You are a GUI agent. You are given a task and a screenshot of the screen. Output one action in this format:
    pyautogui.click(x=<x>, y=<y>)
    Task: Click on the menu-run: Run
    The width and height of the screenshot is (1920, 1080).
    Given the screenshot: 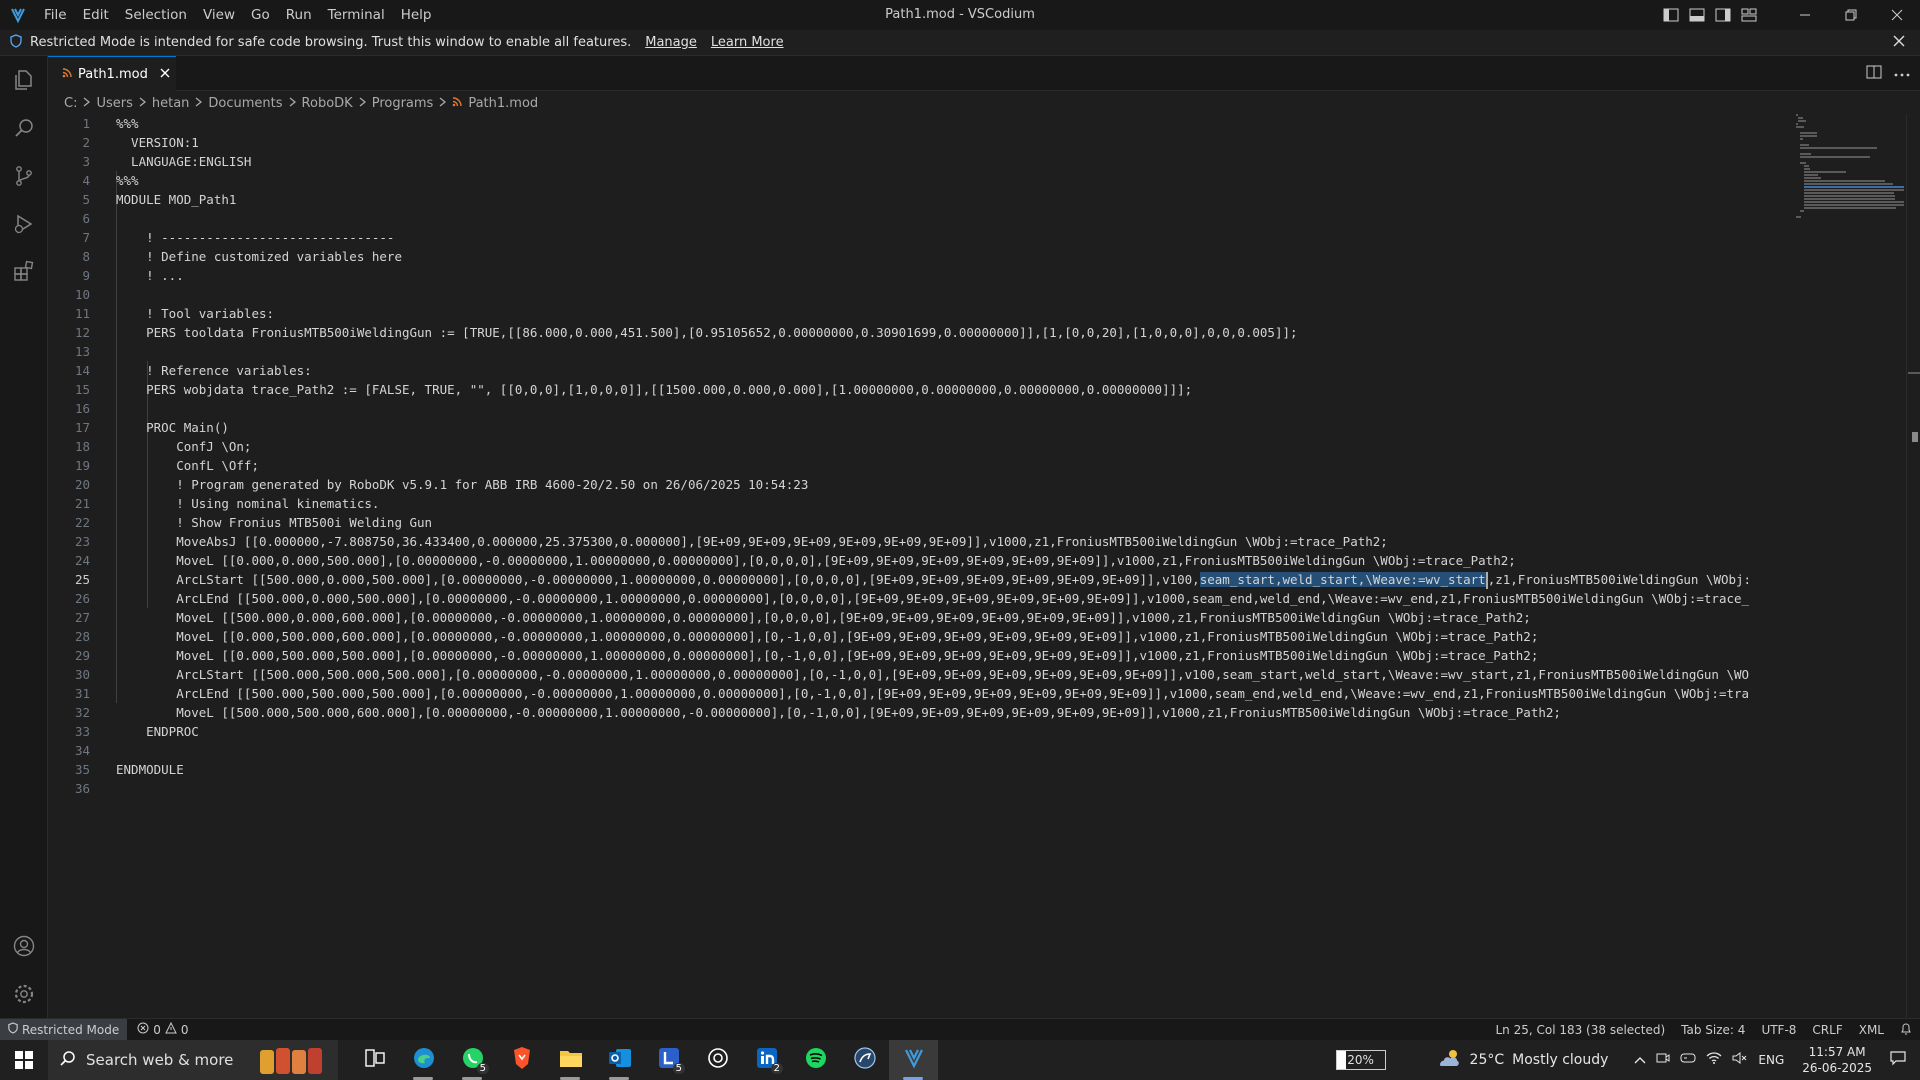 What is the action you would take?
    pyautogui.click(x=299, y=15)
    